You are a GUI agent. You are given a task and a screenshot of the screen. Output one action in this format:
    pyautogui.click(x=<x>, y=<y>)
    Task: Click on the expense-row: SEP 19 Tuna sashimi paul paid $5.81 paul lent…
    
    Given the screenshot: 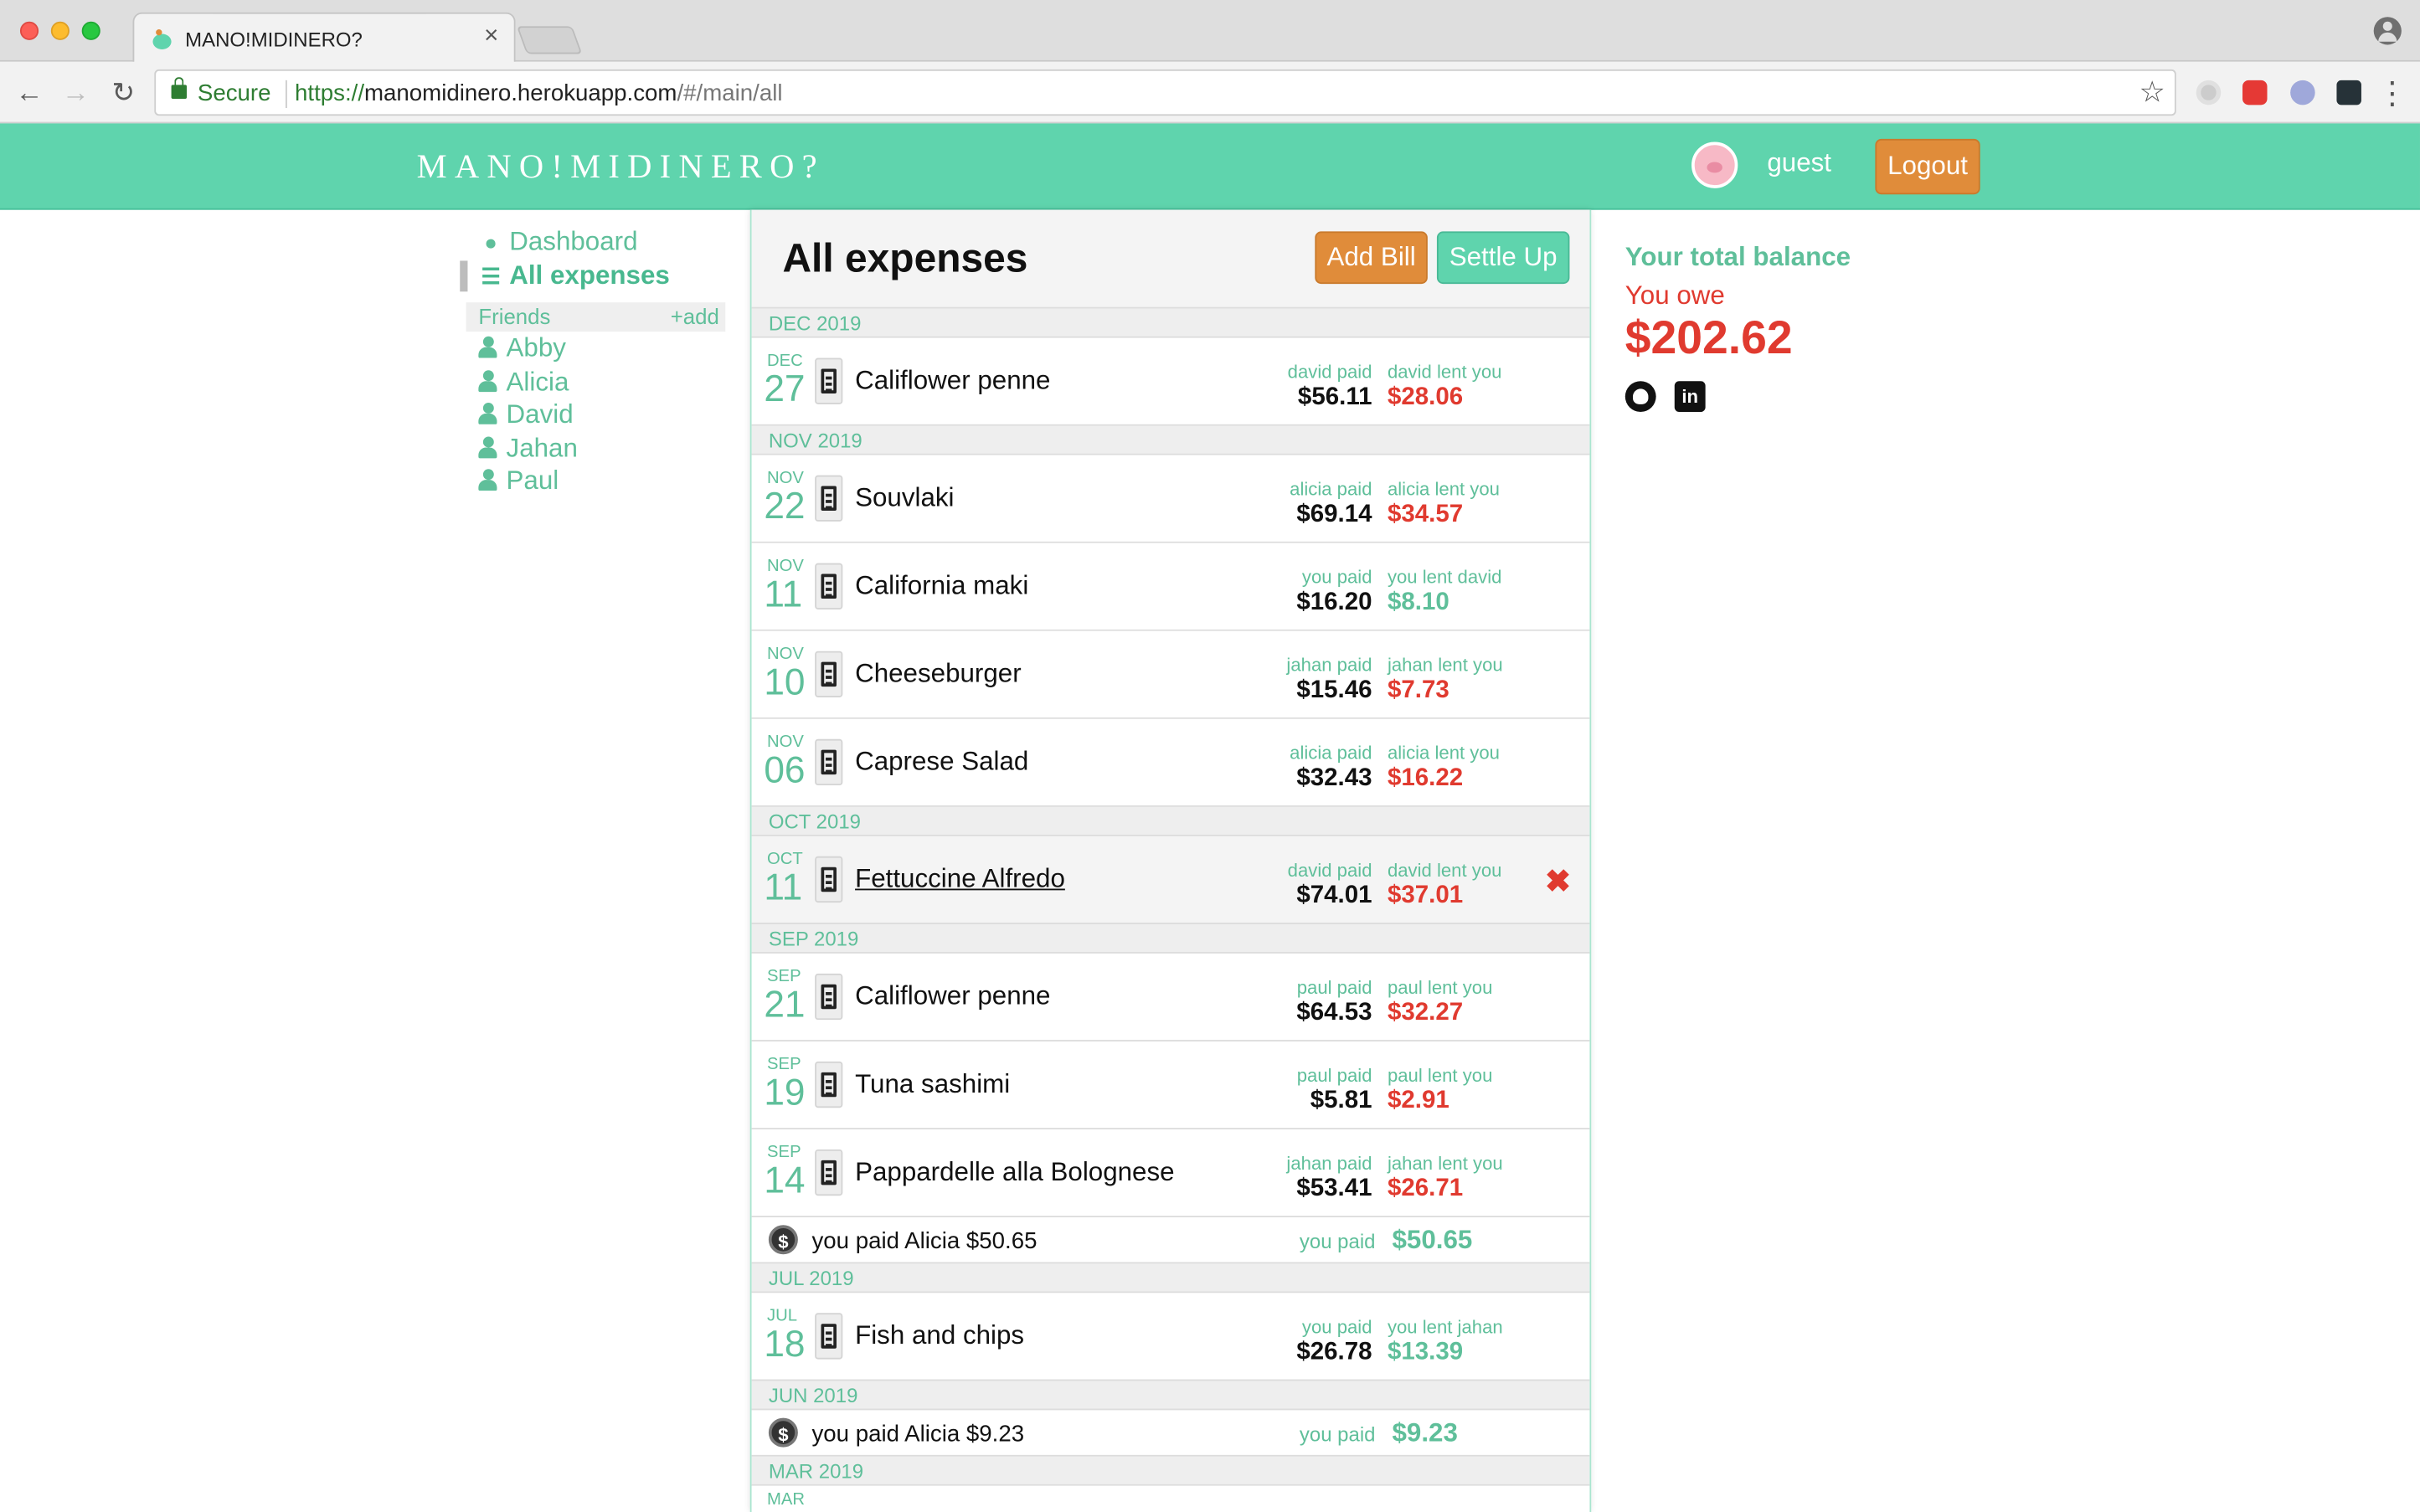 What is the action you would take?
    pyautogui.click(x=1170, y=1085)
    